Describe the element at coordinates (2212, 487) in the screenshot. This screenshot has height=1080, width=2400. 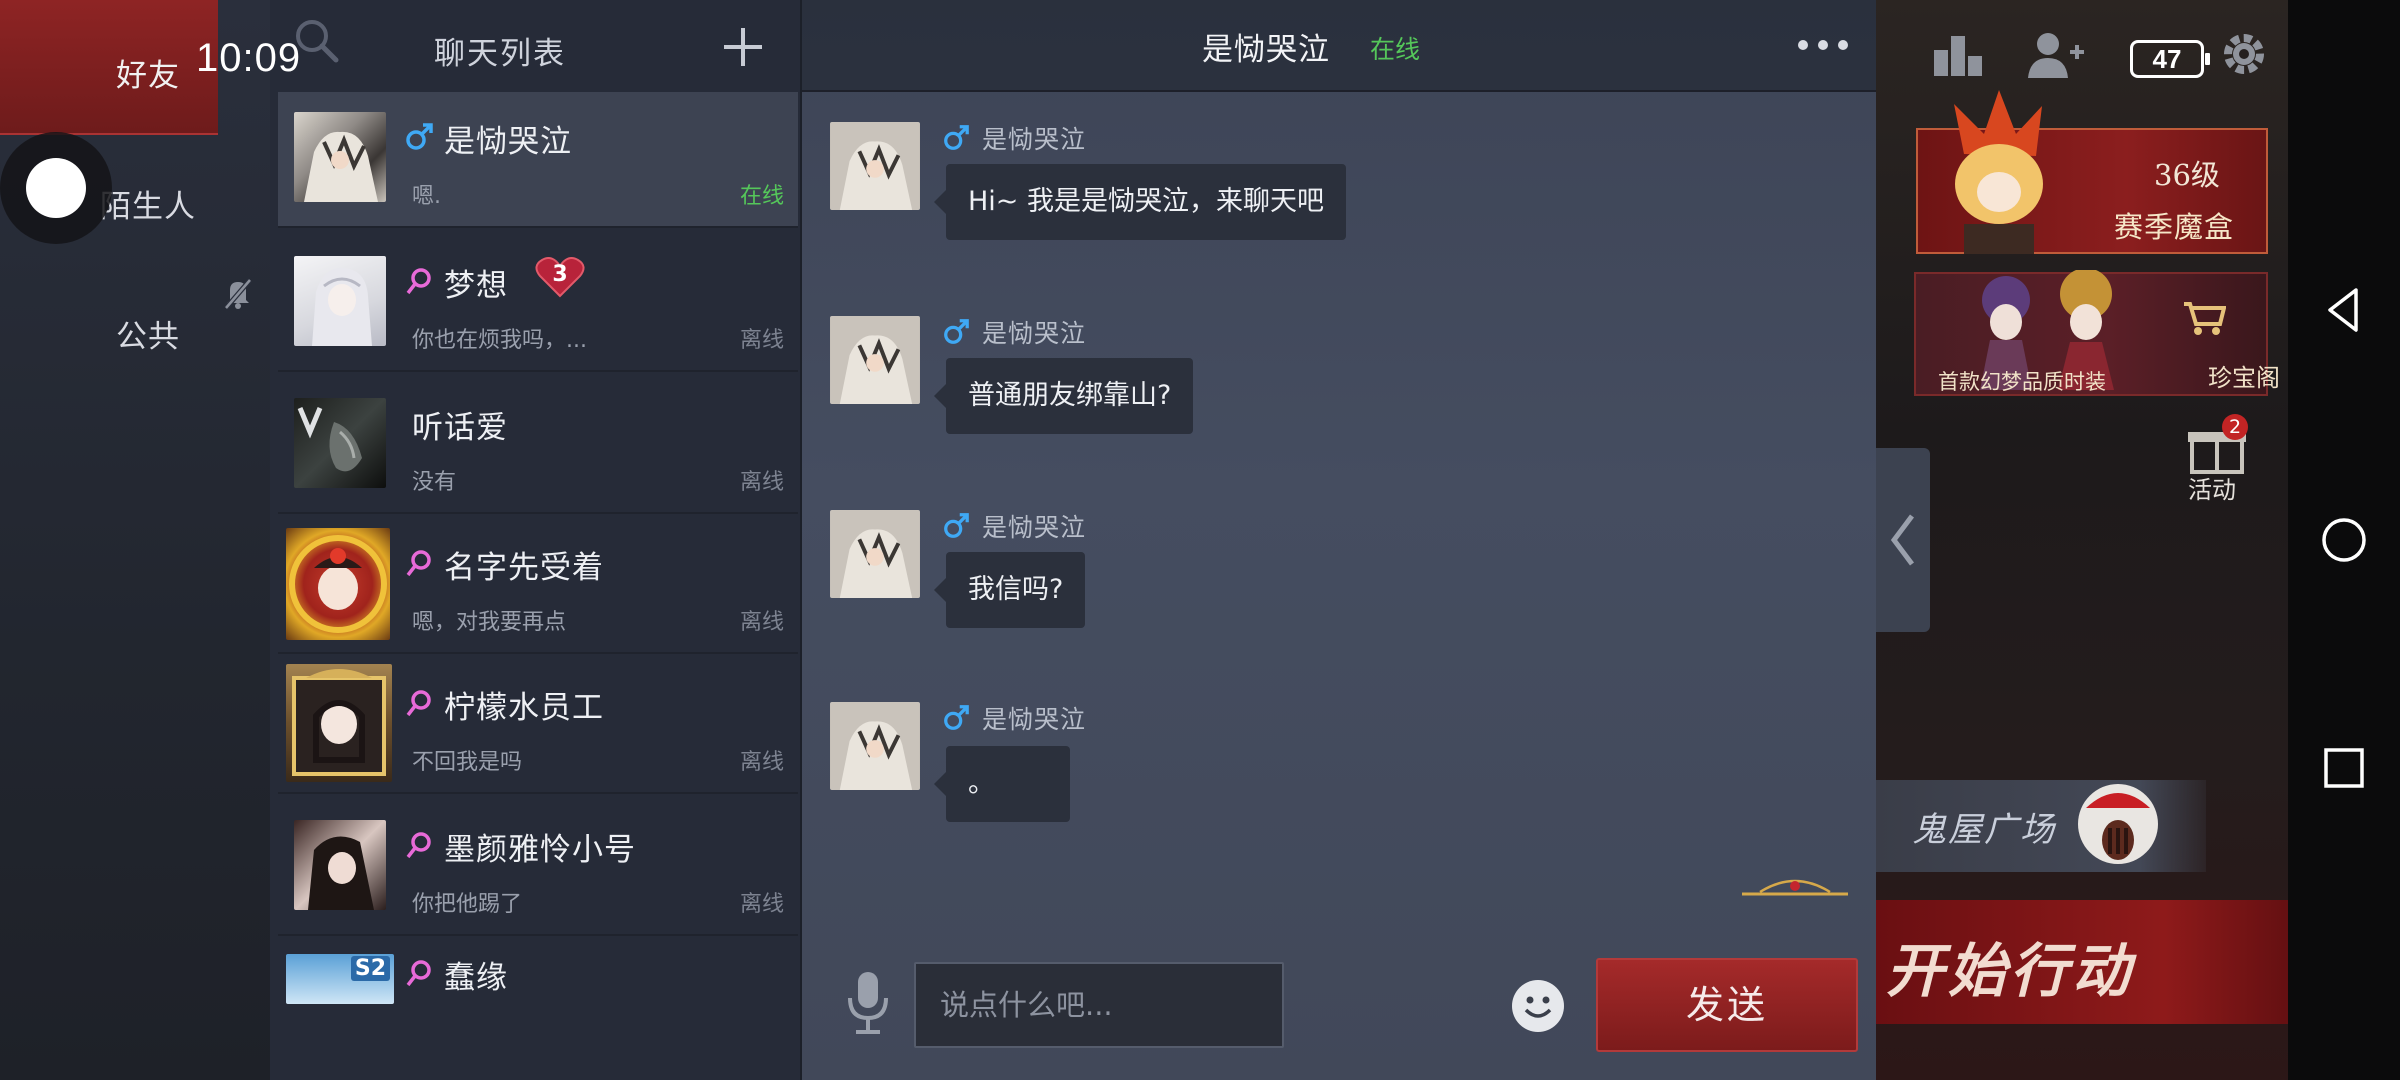
I see `activity-label: 活动` at that location.